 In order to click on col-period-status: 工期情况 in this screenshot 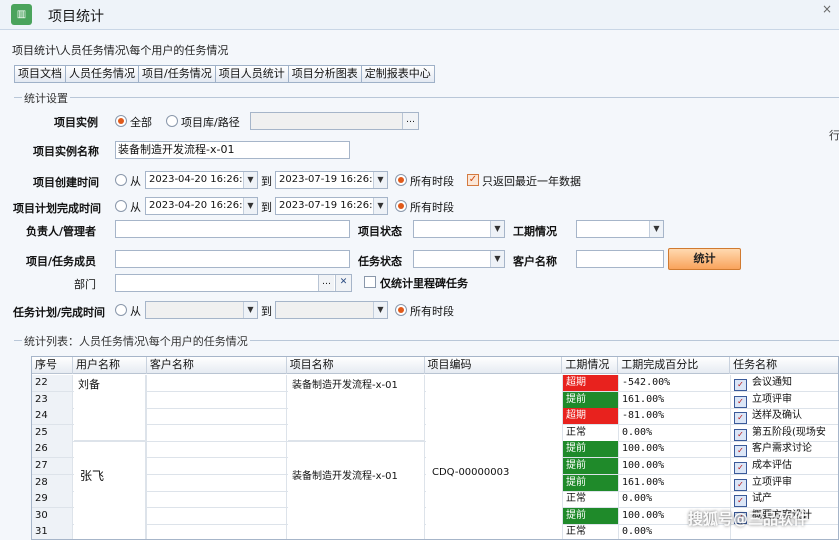, I will do `click(590, 365)`.